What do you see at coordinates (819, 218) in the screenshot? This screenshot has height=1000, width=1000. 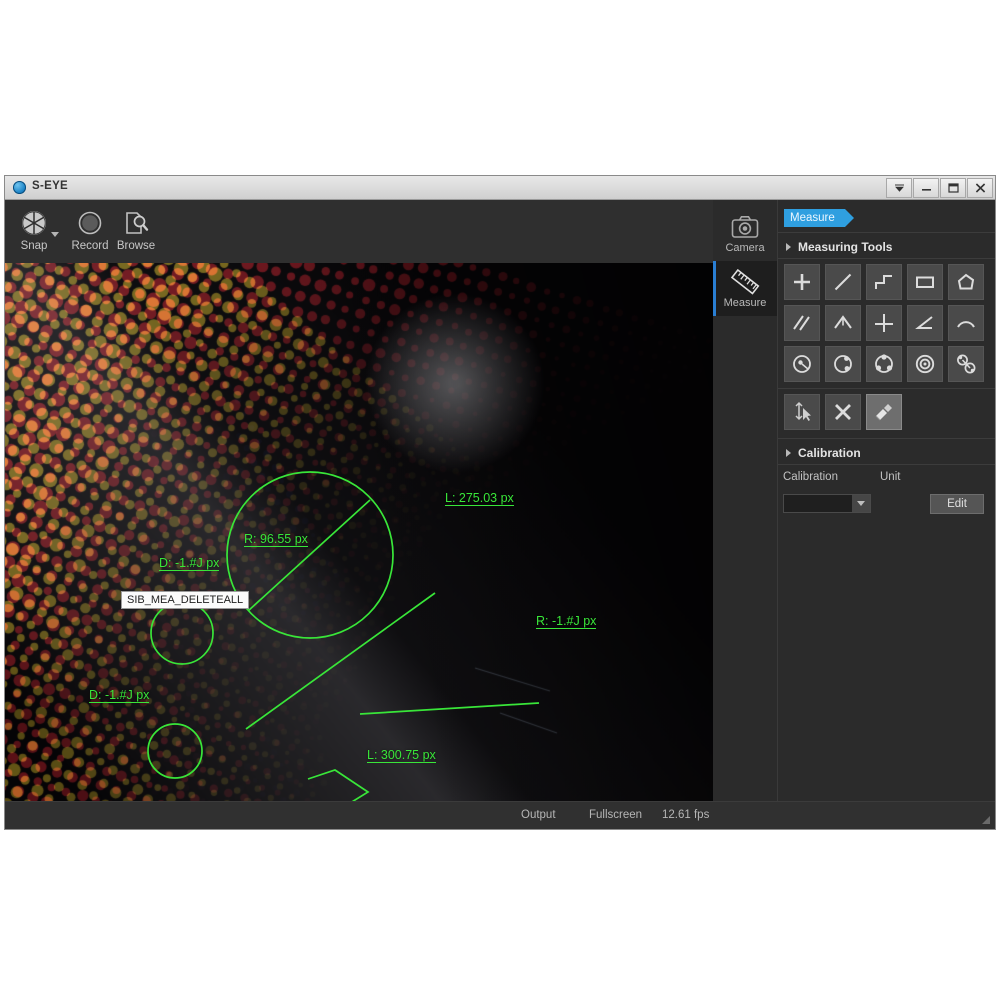 I see `breadcrumb-measure: Measure` at bounding box center [819, 218].